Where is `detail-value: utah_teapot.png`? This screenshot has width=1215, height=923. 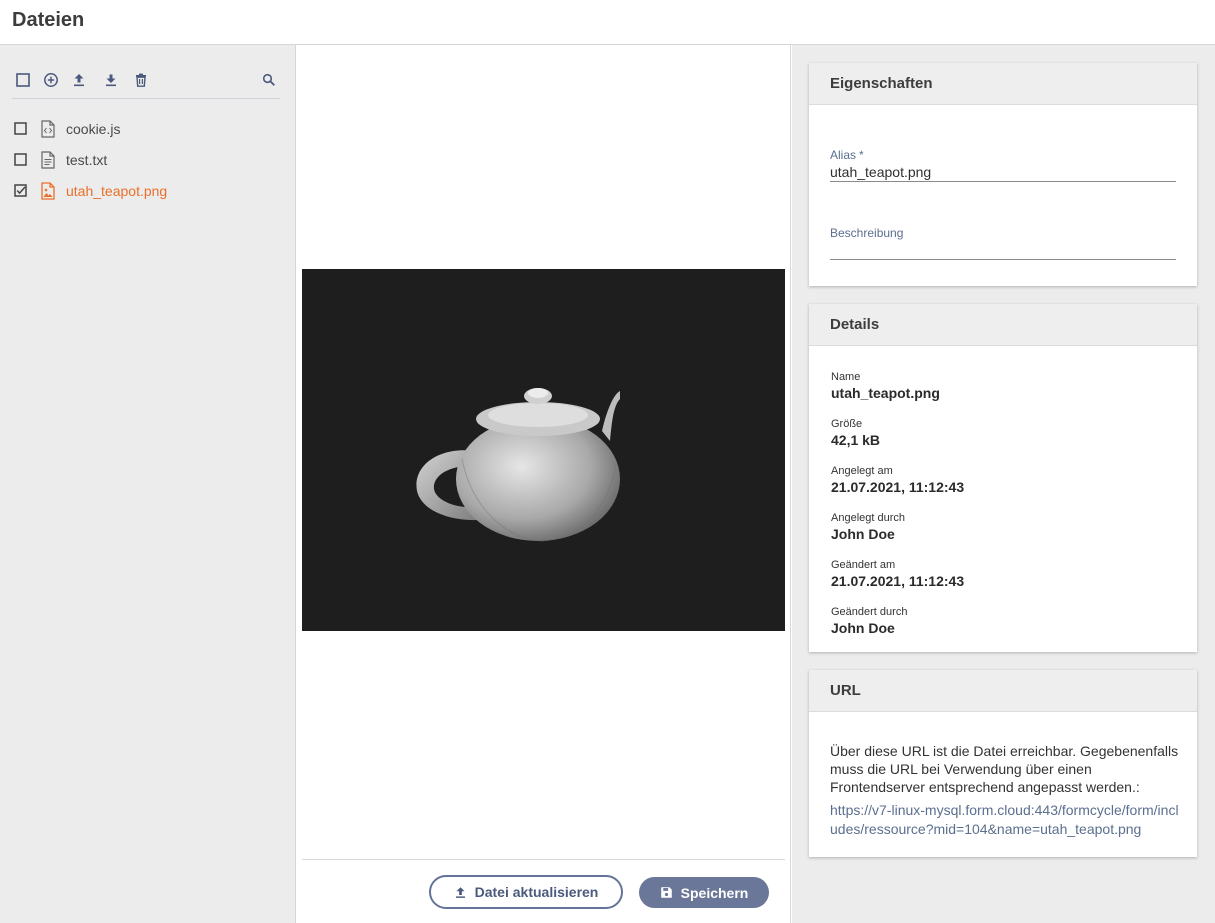 detail-value: utah_teapot.png is located at coordinates (885, 393).